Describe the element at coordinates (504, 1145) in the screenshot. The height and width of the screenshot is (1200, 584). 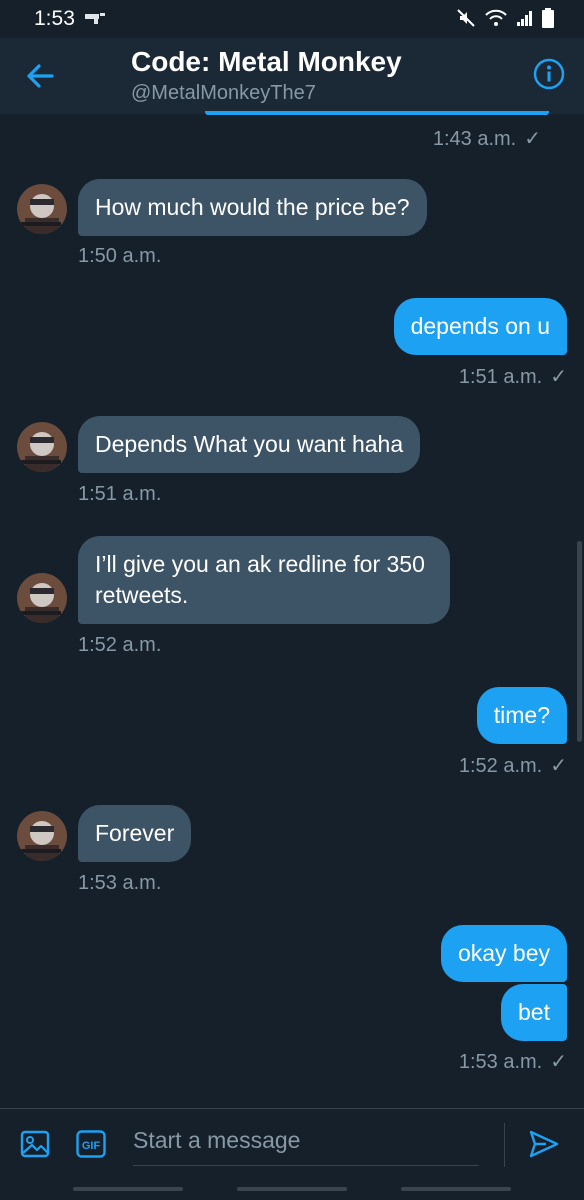
I see `composer-divider` at that location.